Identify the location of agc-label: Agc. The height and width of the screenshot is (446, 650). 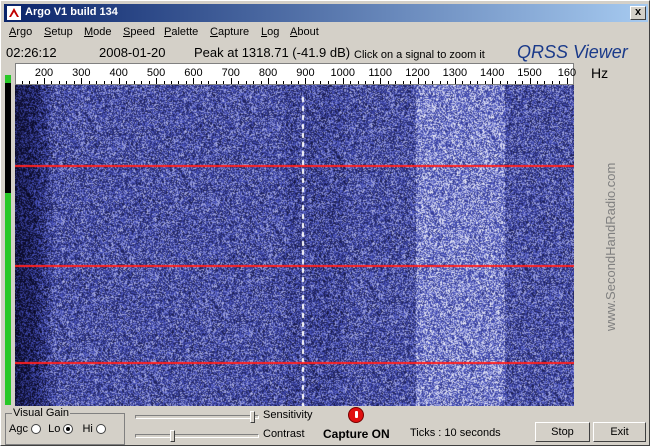
(18, 429).